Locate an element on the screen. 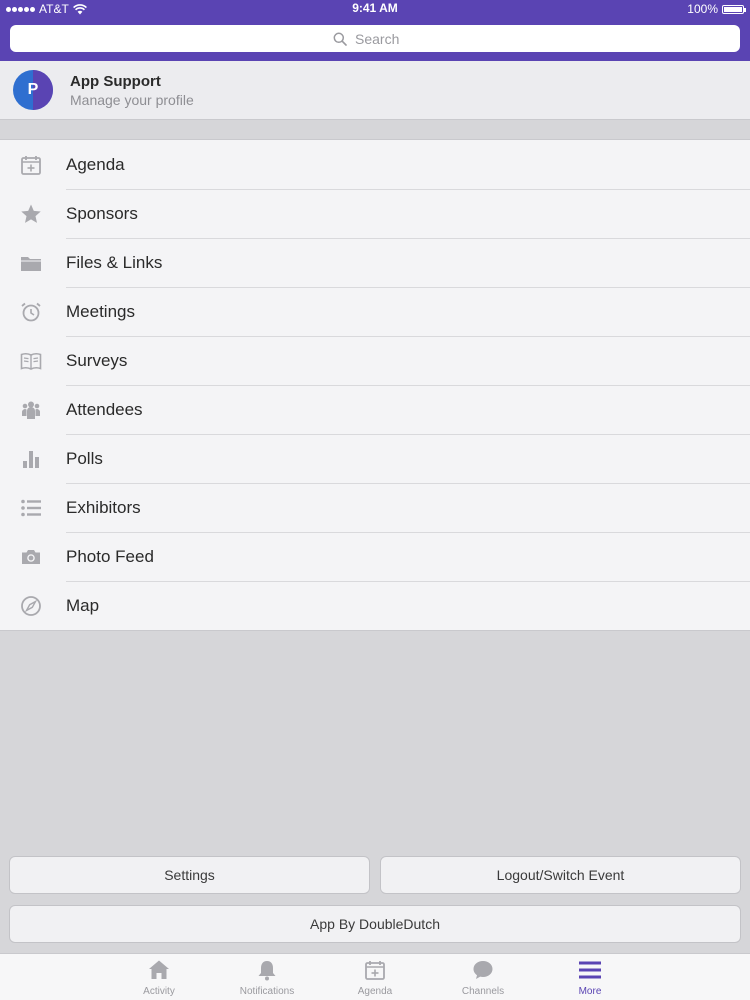 The height and width of the screenshot is (1000, 750). menu-item-label: Meetings is located at coordinates (100, 311).